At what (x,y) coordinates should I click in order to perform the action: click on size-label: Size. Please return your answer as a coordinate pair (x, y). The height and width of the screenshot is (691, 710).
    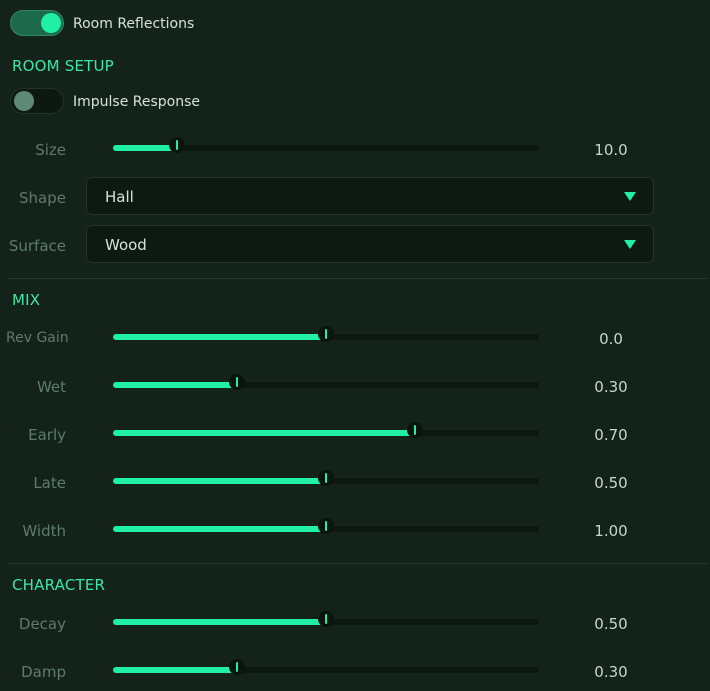
    Looking at the image, I should click on (50, 150).